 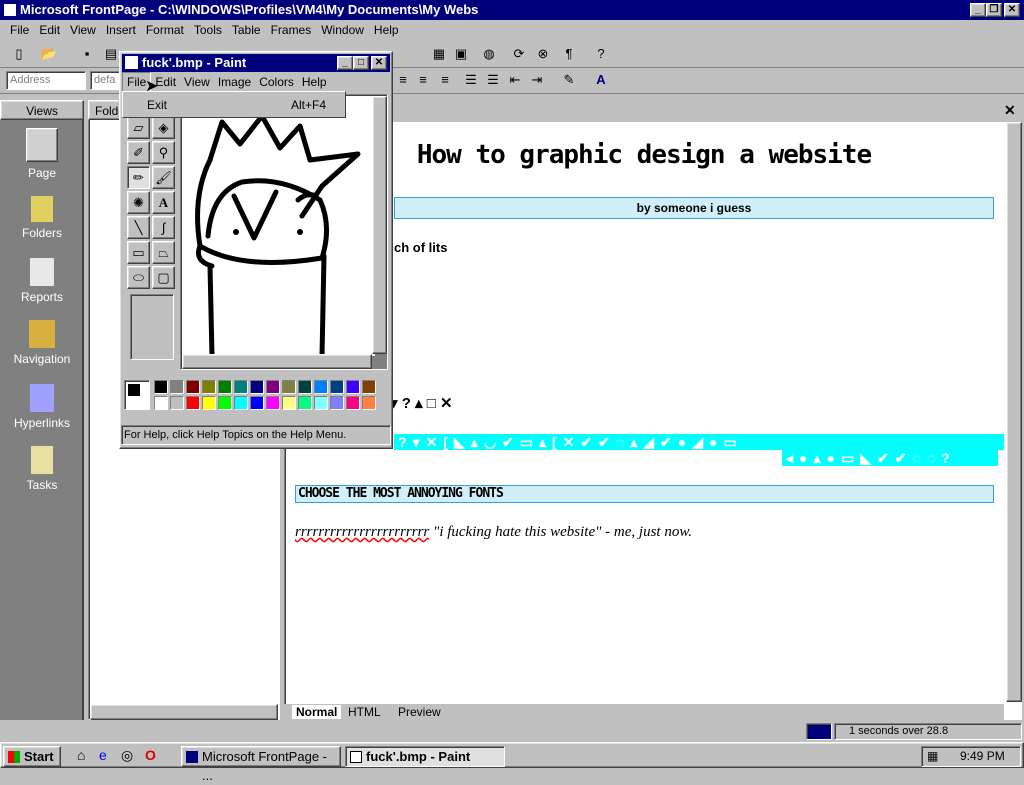 What do you see at coordinates (278, 226) in the screenshot?
I see `paint-canvas` at bounding box center [278, 226].